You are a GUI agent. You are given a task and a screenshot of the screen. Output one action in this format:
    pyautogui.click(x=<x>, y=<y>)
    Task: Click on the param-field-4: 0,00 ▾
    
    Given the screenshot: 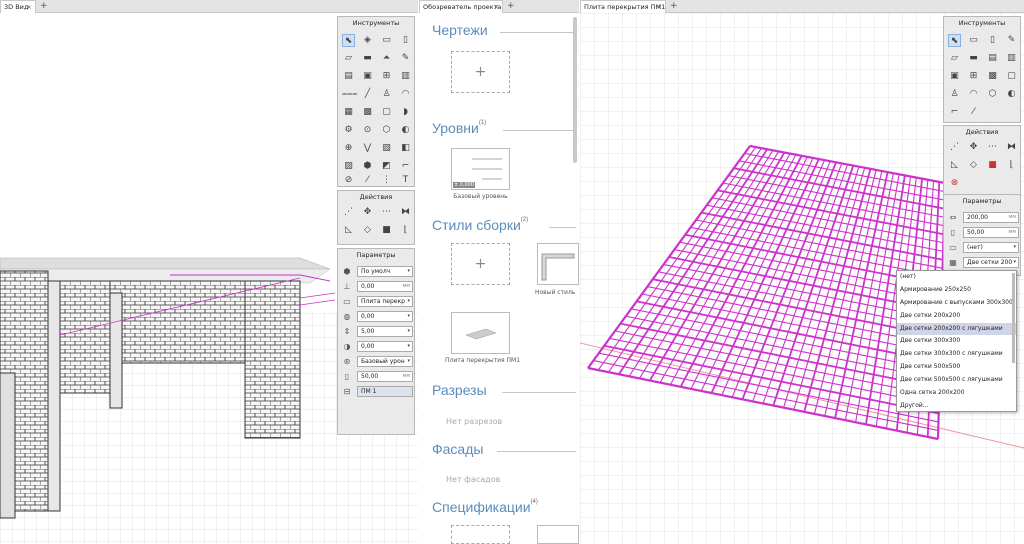 What is the action you would take?
    pyautogui.click(x=385, y=346)
    